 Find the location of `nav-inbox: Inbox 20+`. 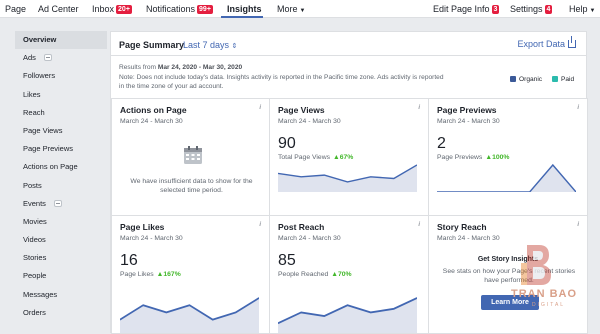

nav-inbox: Inbox 20+ is located at coordinates (112, 9).